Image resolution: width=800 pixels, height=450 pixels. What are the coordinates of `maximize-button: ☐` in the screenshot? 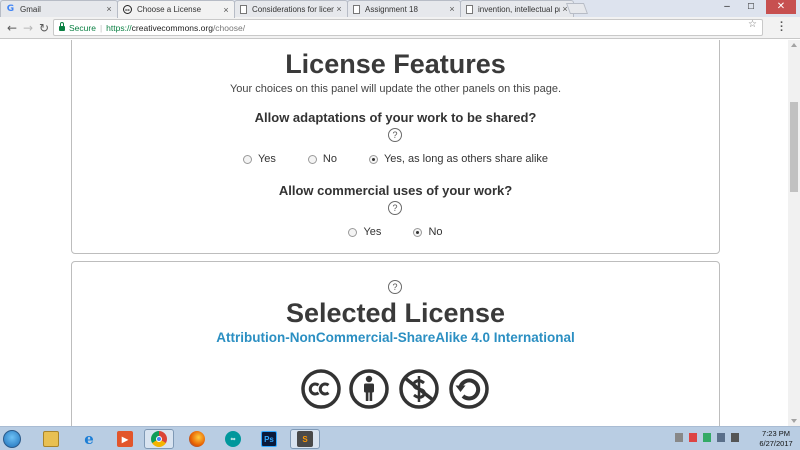 It's located at (751, 7).